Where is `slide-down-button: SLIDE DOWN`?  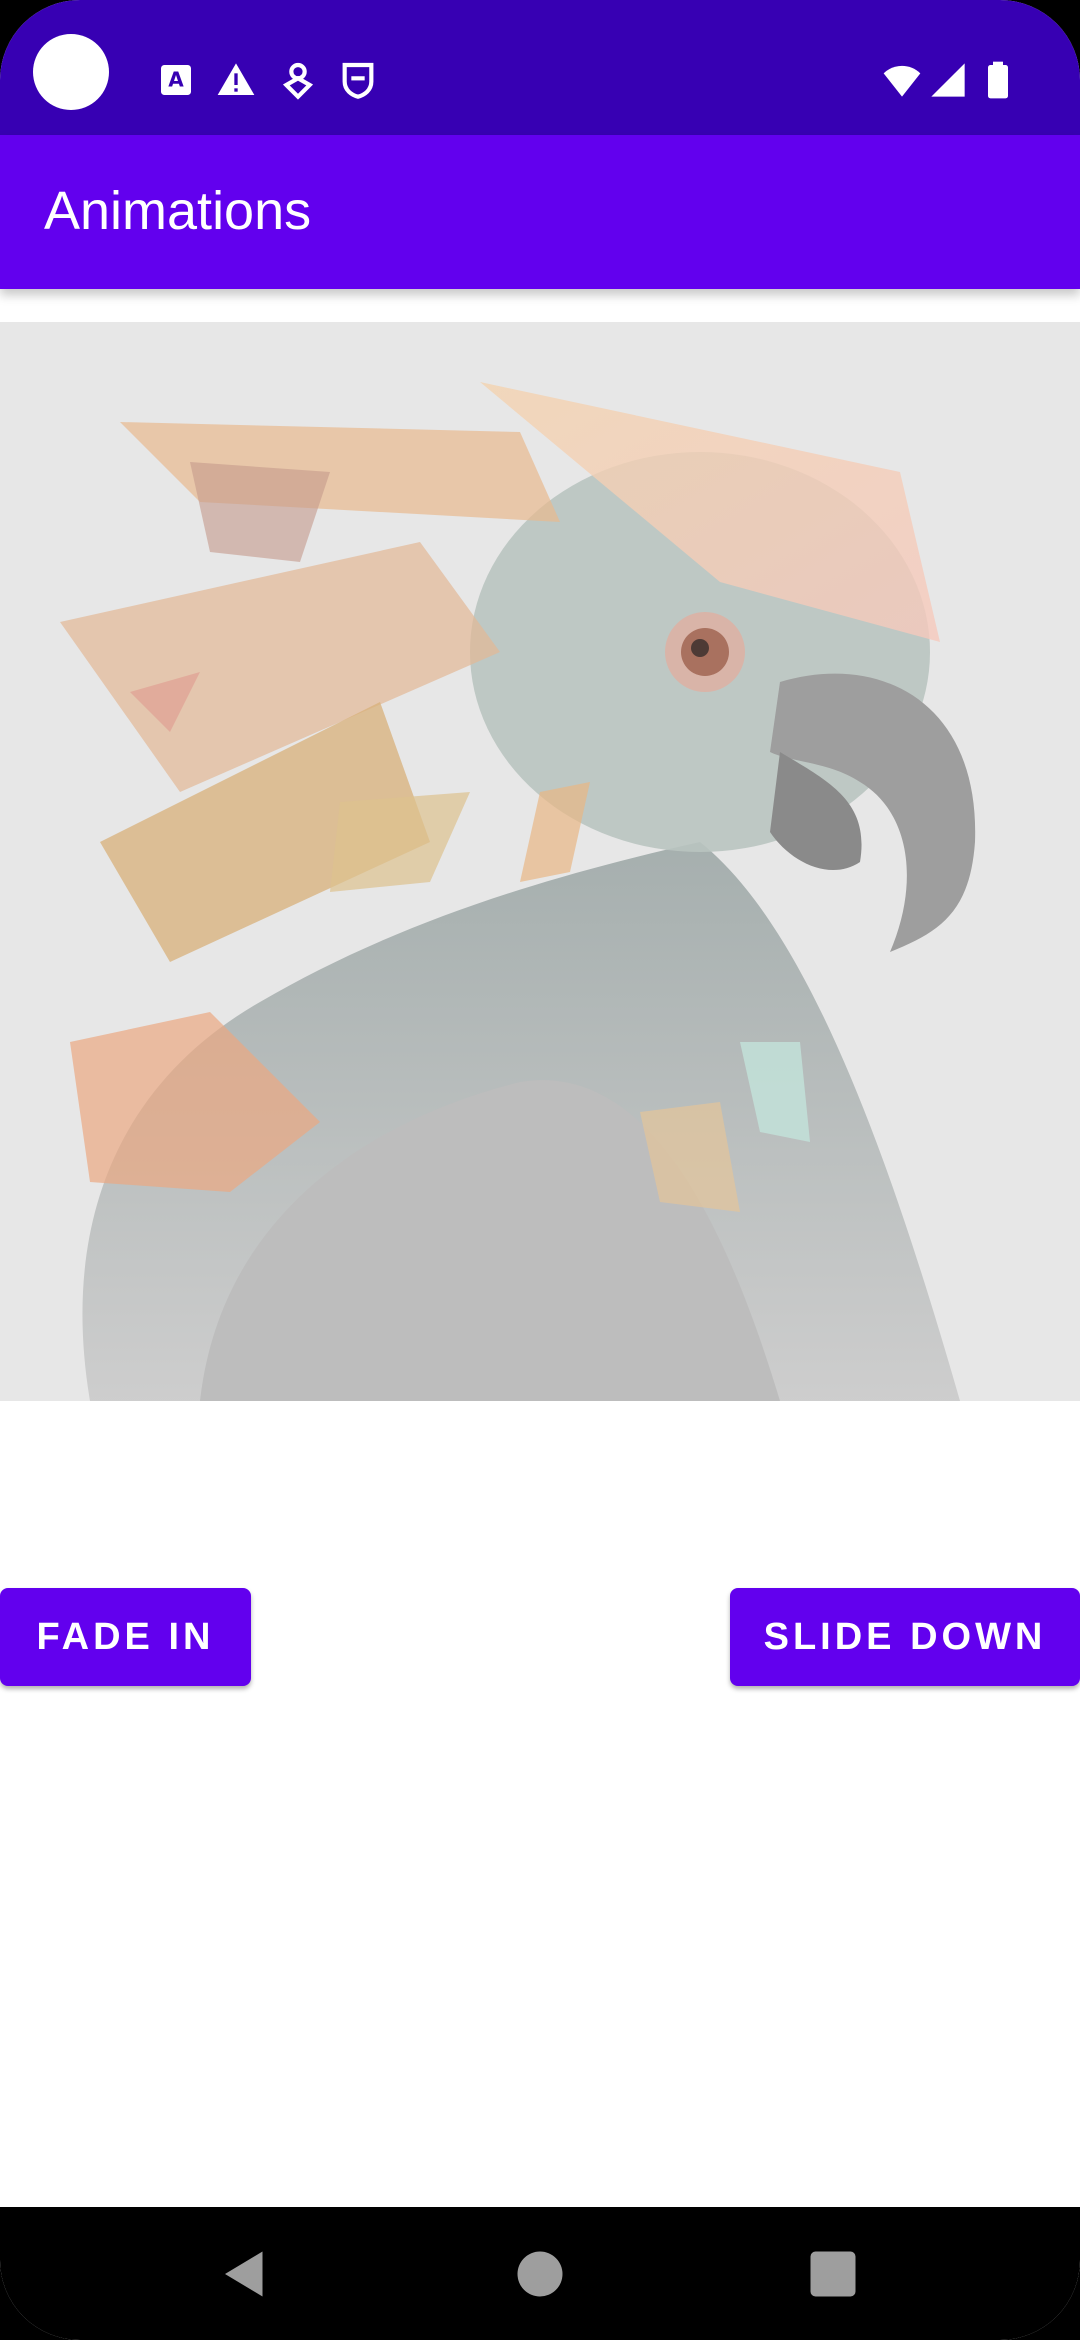 slide-down-button: SLIDE DOWN is located at coordinates (905, 1637).